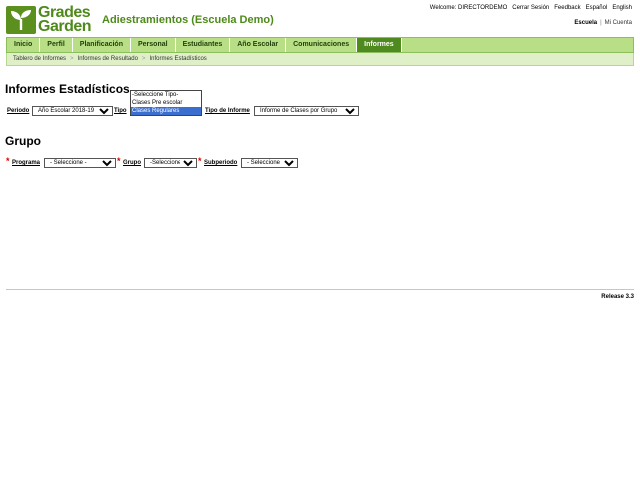 This screenshot has height=480, width=640. Describe the element at coordinates (320, 289) in the screenshot. I see `footer-divider` at that location.